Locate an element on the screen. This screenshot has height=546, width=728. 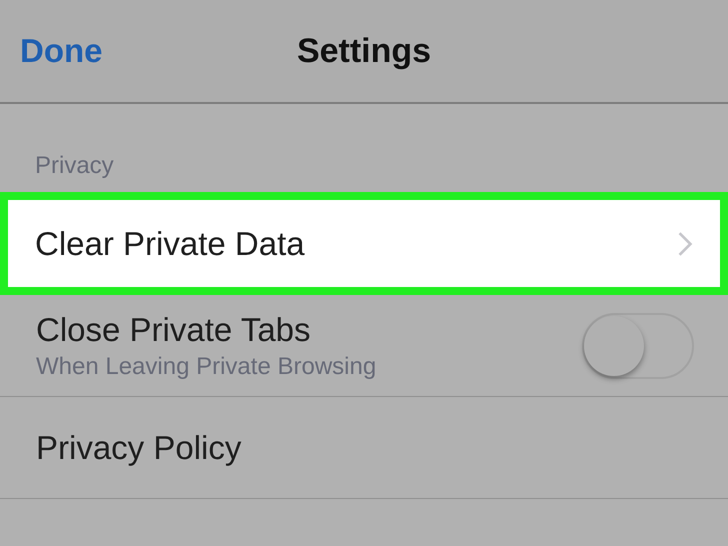
row-title: Privacy Policy is located at coordinates (139, 447).